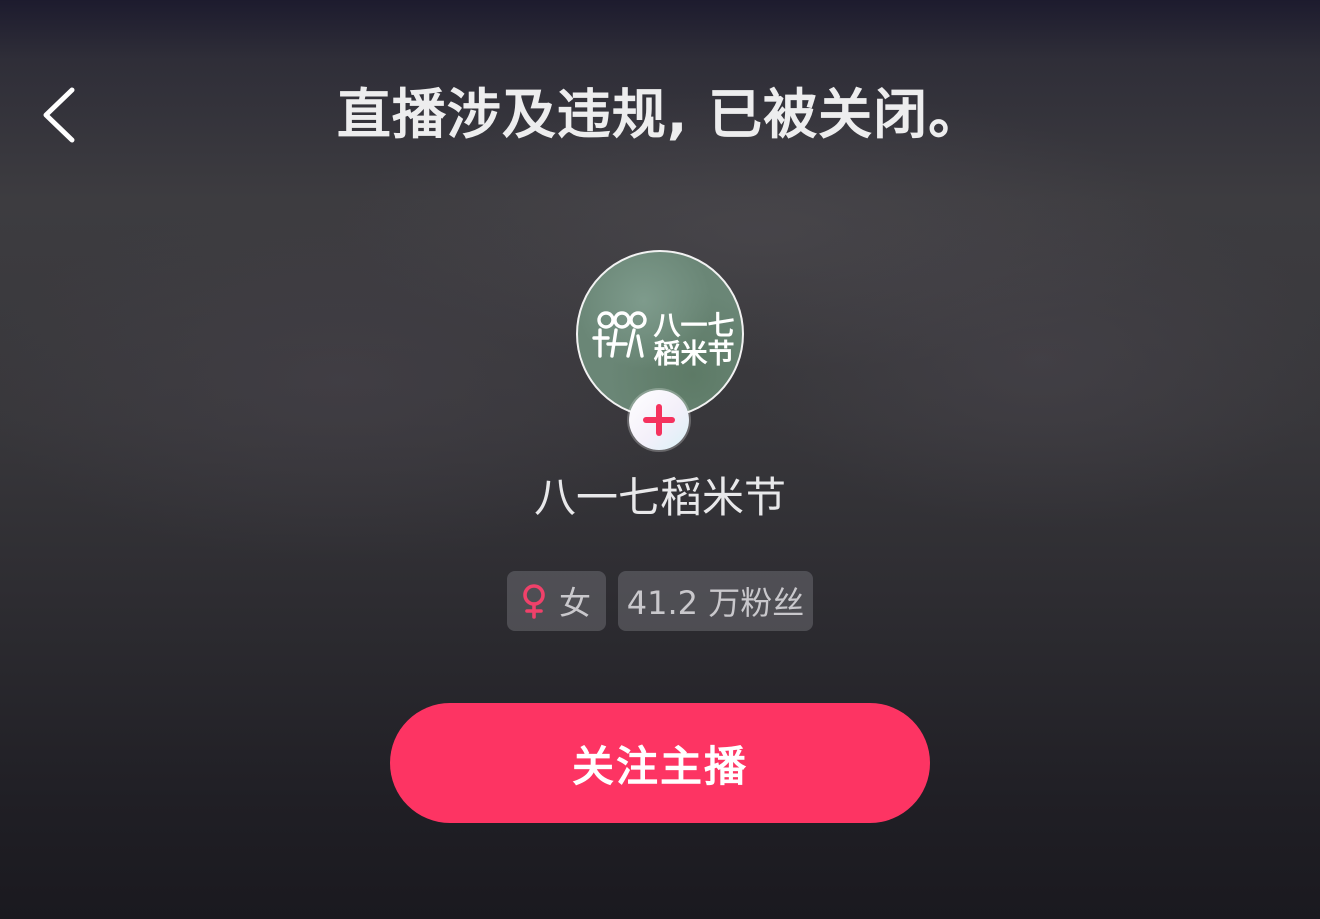 Image resolution: width=1320 pixels, height=919 pixels. I want to click on svg-text: 稻米节, so click(694, 354).